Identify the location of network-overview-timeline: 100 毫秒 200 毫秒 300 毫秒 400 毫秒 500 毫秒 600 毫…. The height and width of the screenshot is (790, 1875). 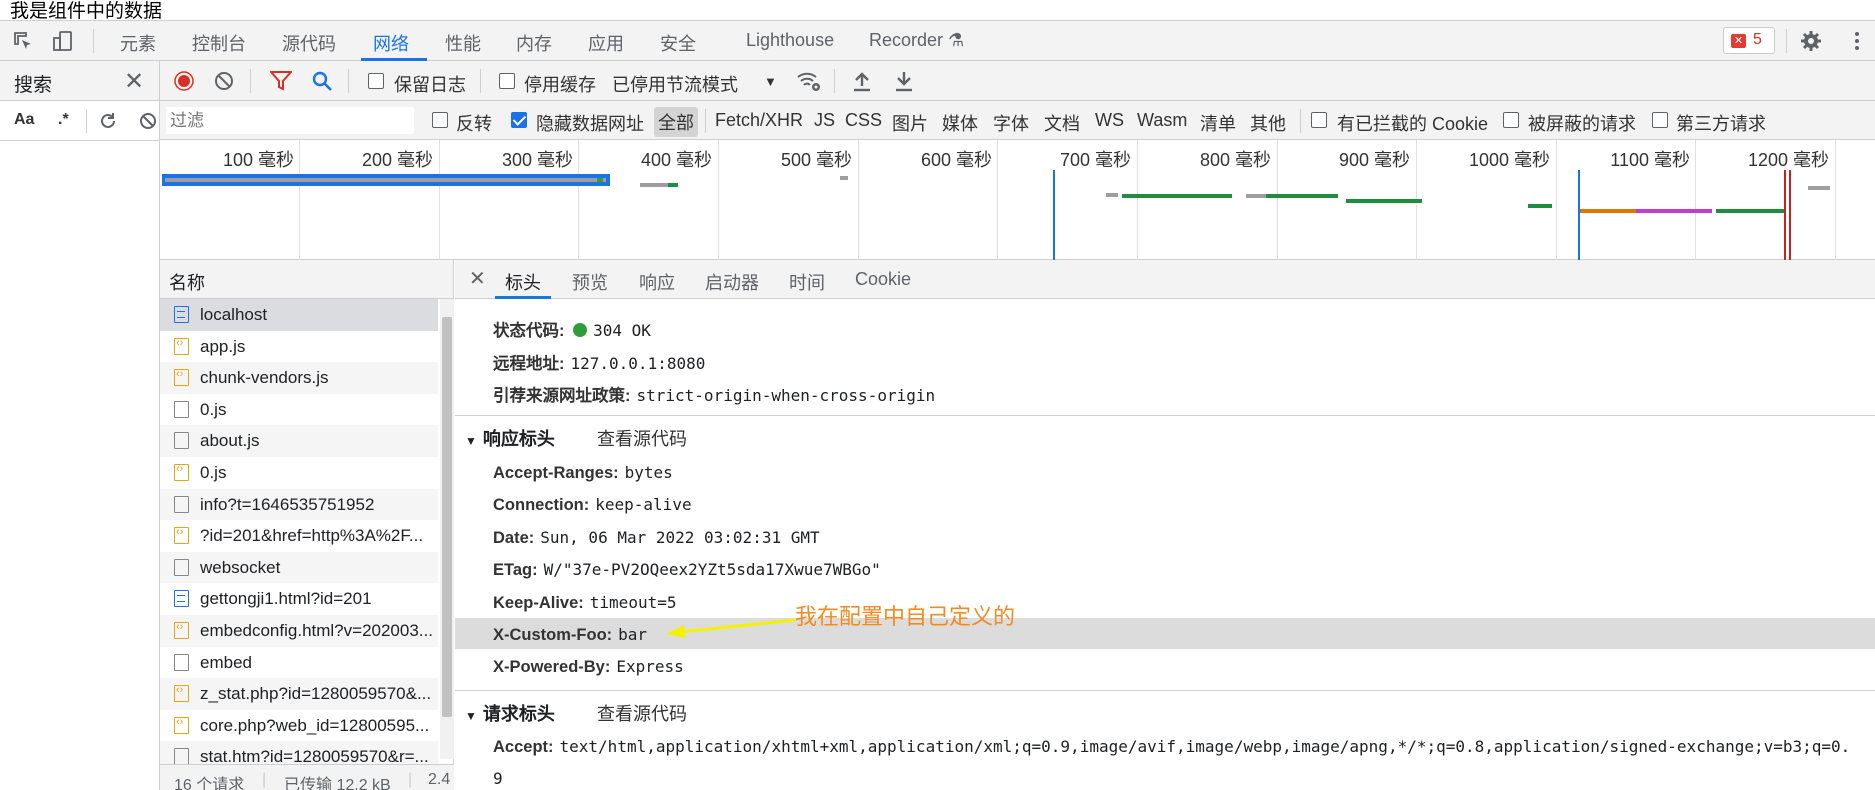
(1017, 200).